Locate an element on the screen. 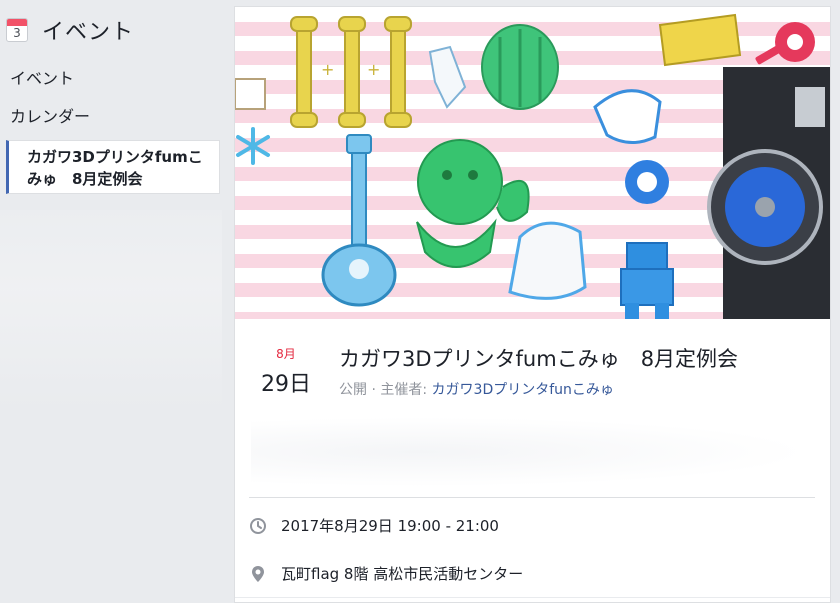 The width and height of the screenshot is (840, 603). snowflake-icon is located at coordinates (253, 146).